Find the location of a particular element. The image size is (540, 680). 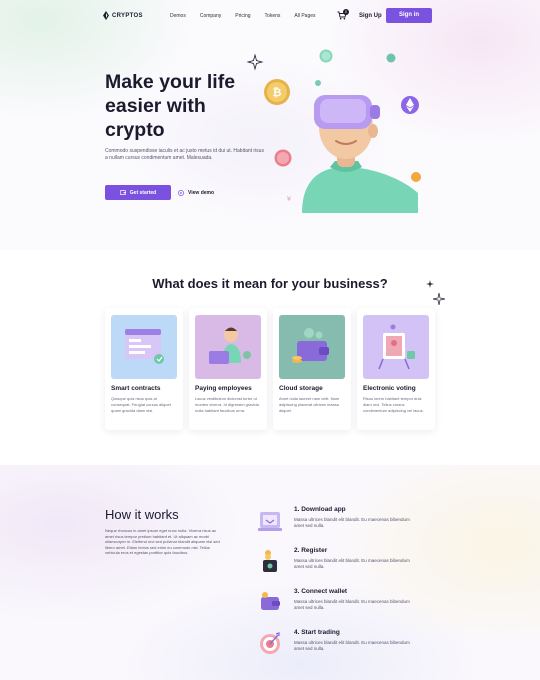

target-icon is located at coordinates (270, 643).